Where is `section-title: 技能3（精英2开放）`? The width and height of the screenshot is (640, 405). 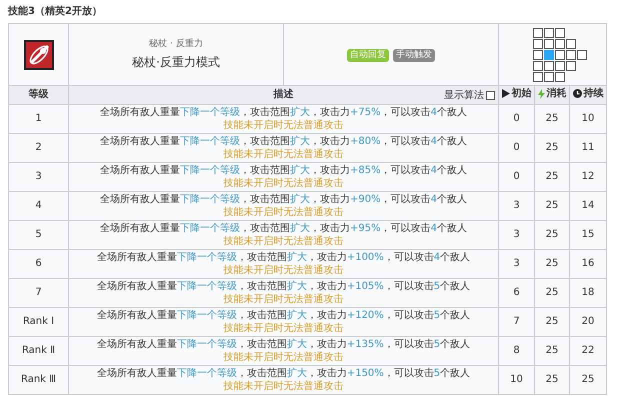
section-title: 技能3（精英2开放） is located at coordinates (55, 11).